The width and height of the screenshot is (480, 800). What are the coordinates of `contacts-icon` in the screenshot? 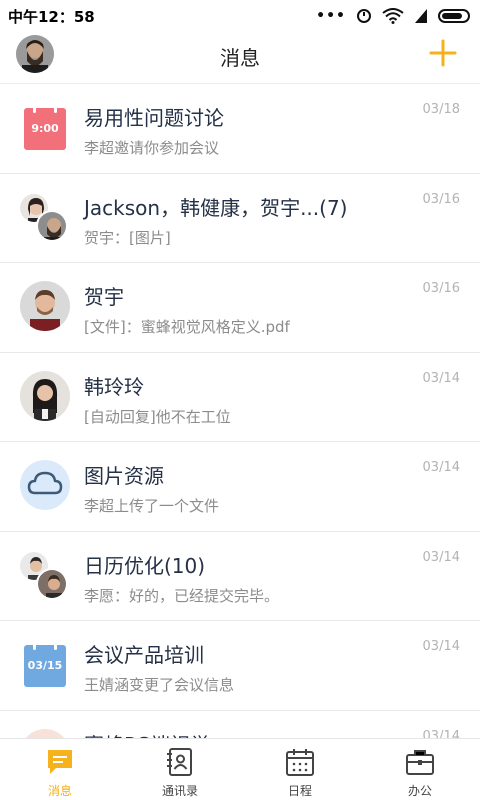 It's located at (179, 762).